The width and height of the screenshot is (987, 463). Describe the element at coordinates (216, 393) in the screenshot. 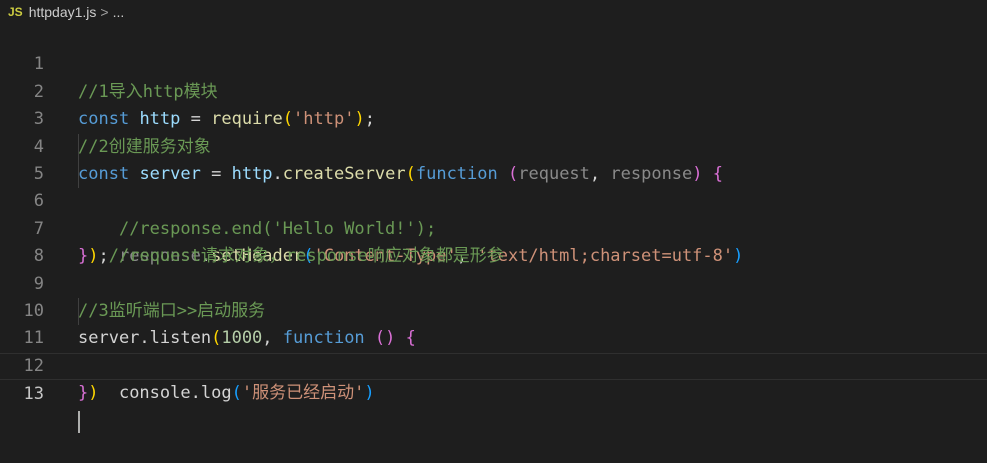

I see `method-log: log` at that location.